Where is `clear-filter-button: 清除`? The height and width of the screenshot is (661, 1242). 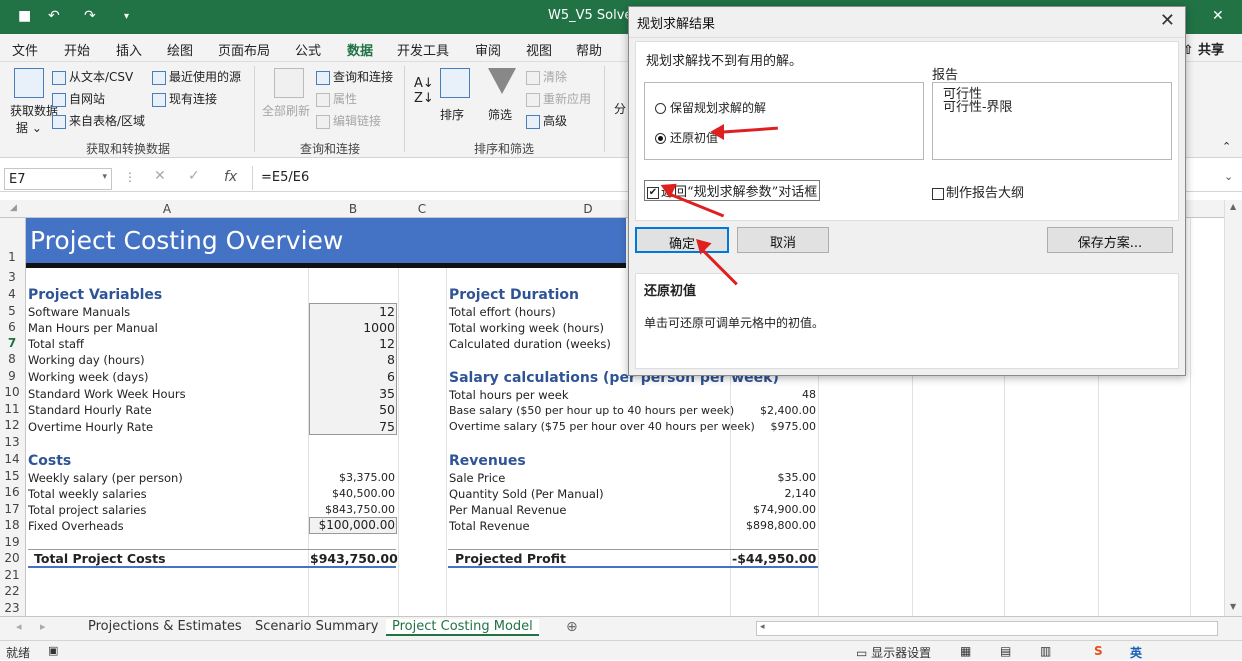 clear-filter-button: 清除 is located at coordinates (546, 76).